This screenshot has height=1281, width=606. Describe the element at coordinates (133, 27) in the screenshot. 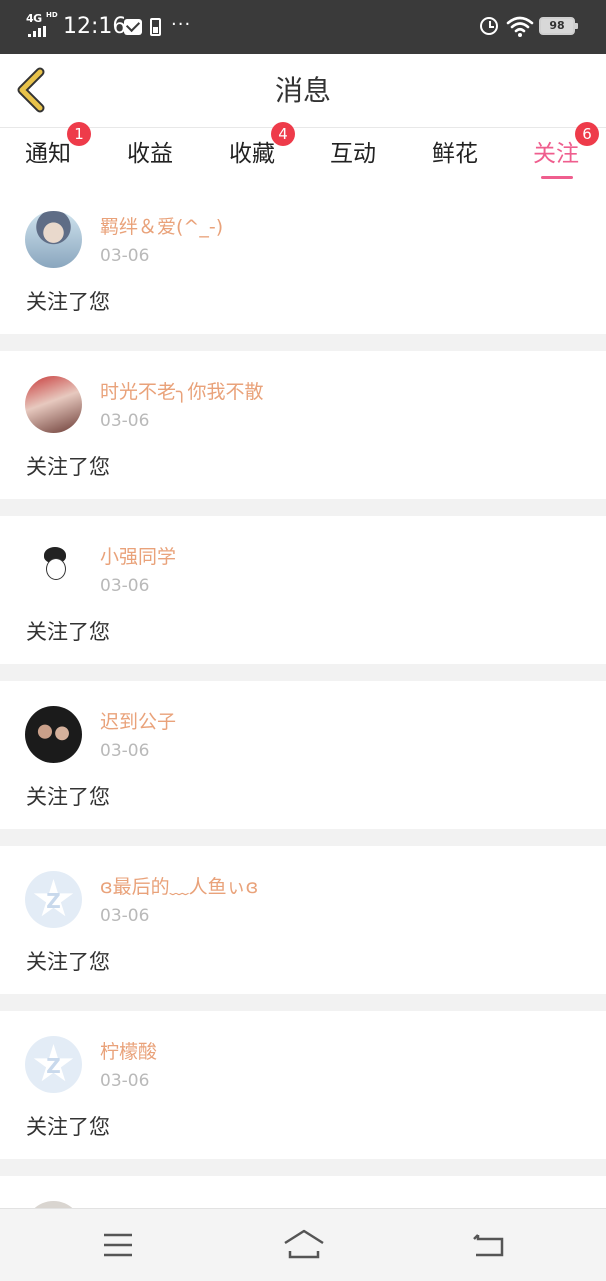

I see `mail-notification-icon` at that location.